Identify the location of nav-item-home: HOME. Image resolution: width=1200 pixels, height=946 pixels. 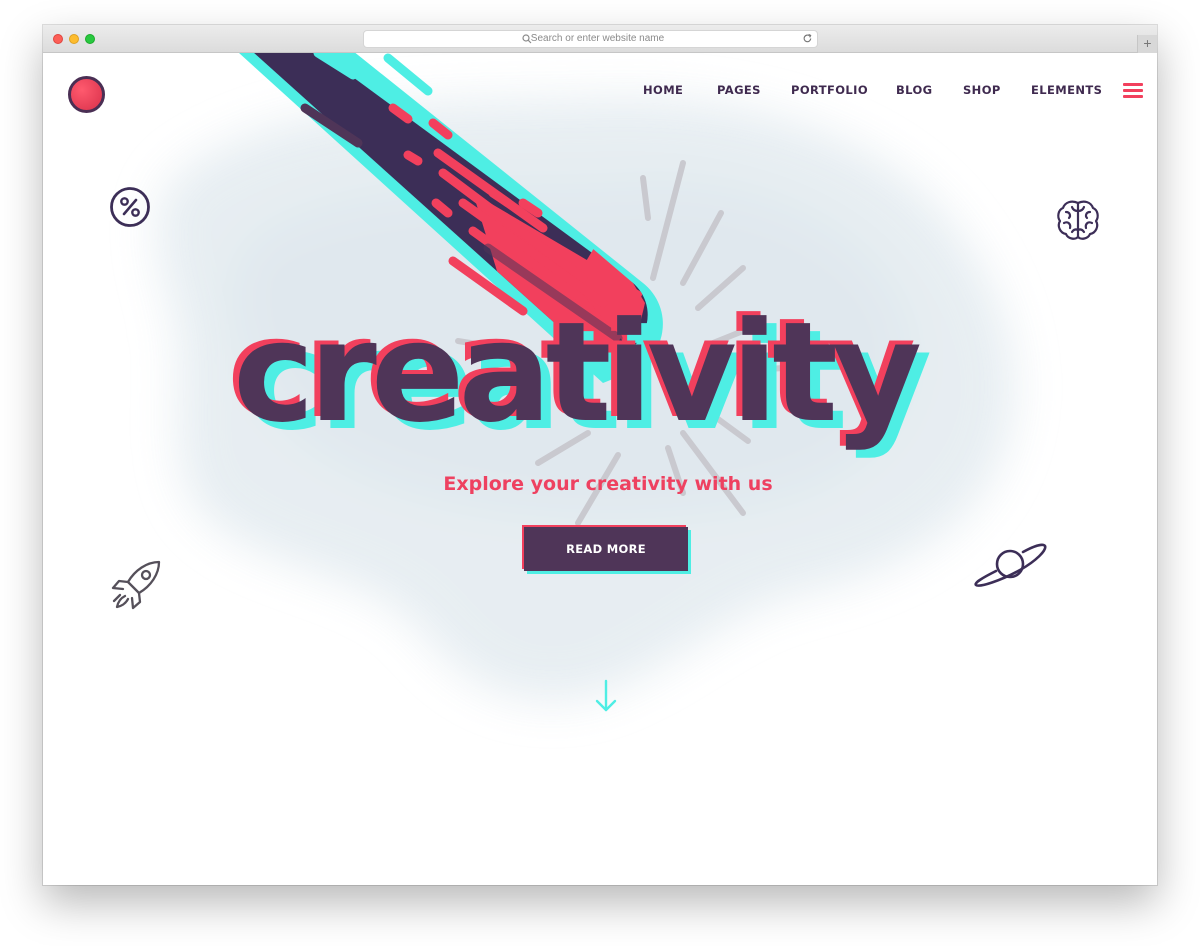
(663, 90).